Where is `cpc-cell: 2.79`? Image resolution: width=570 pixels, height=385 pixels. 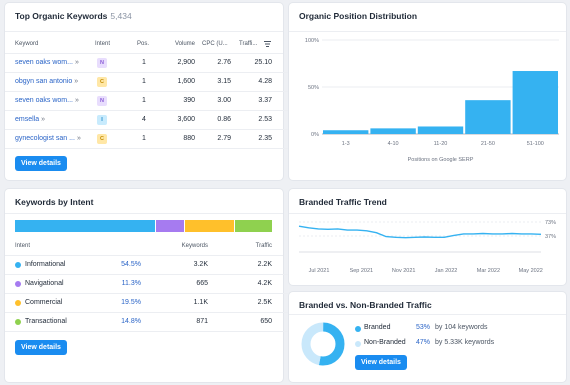 cpc-cell: 2.79 is located at coordinates (224, 138).